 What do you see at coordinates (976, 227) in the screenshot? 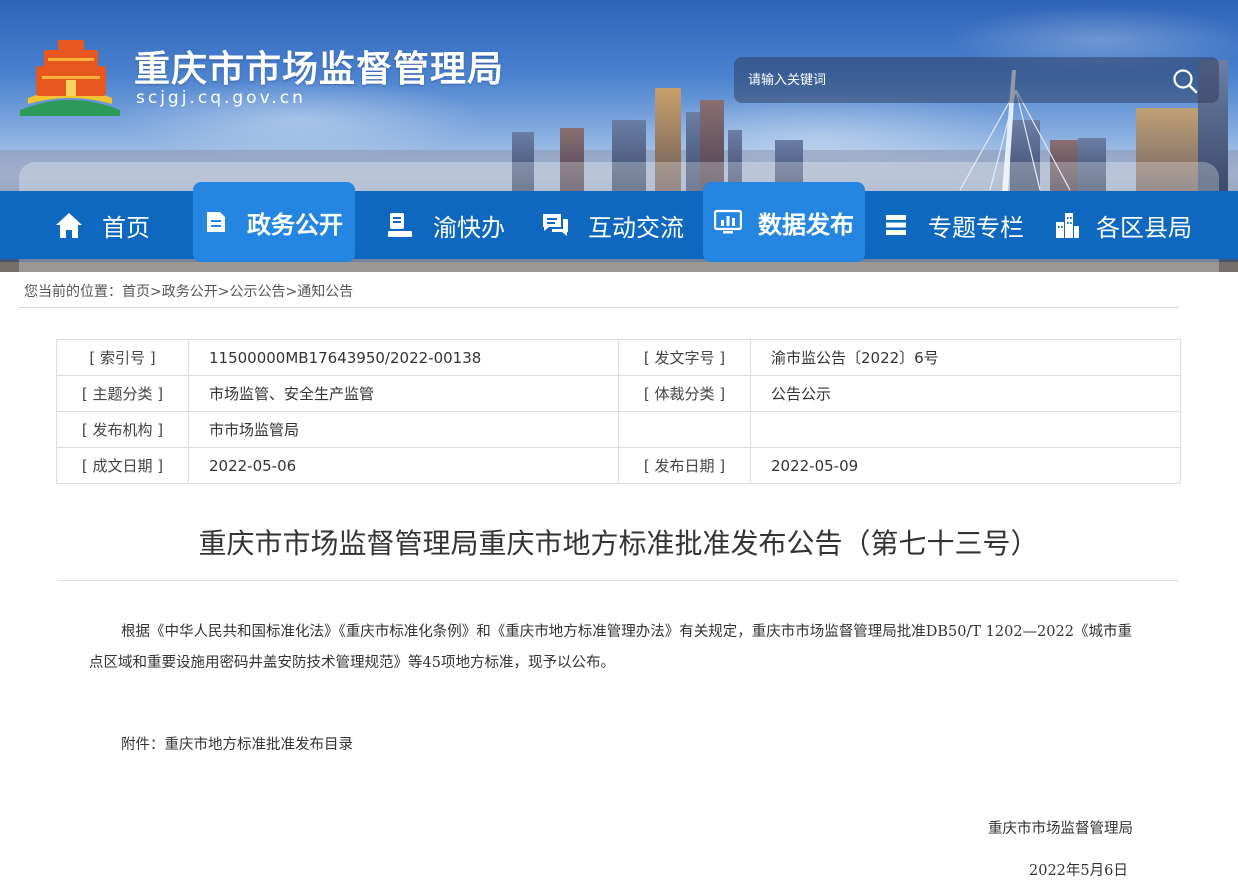
I see `nav-label-special-topics: 专题专栏` at bounding box center [976, 227].